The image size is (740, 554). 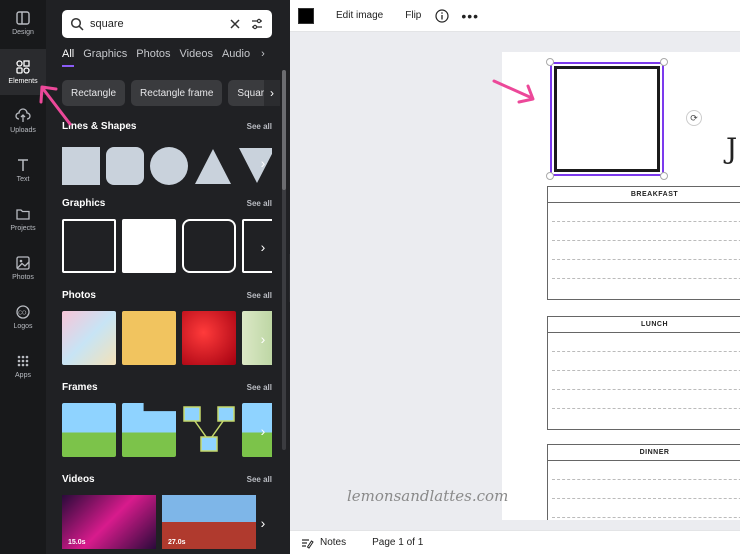 I want to click on square-shape, so click(x=81, y=166).